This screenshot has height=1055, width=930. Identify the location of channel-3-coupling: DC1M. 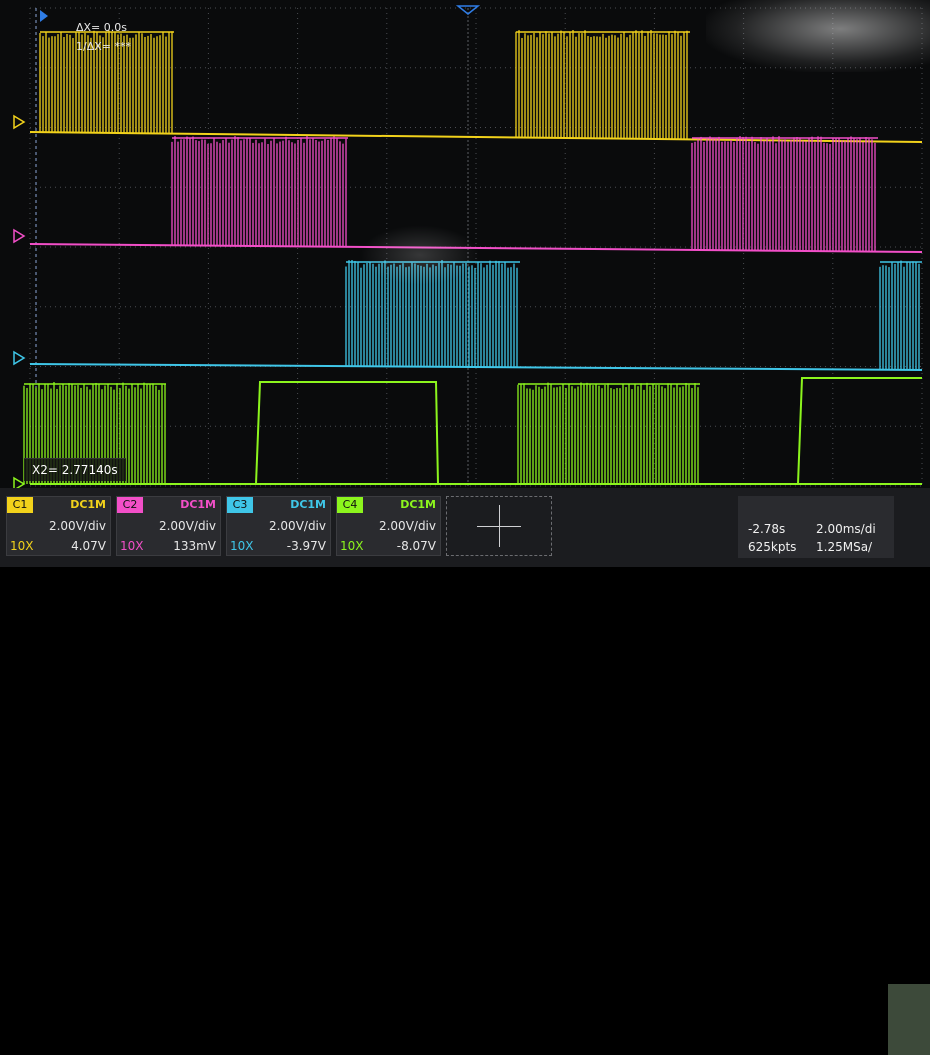
(308, 504).